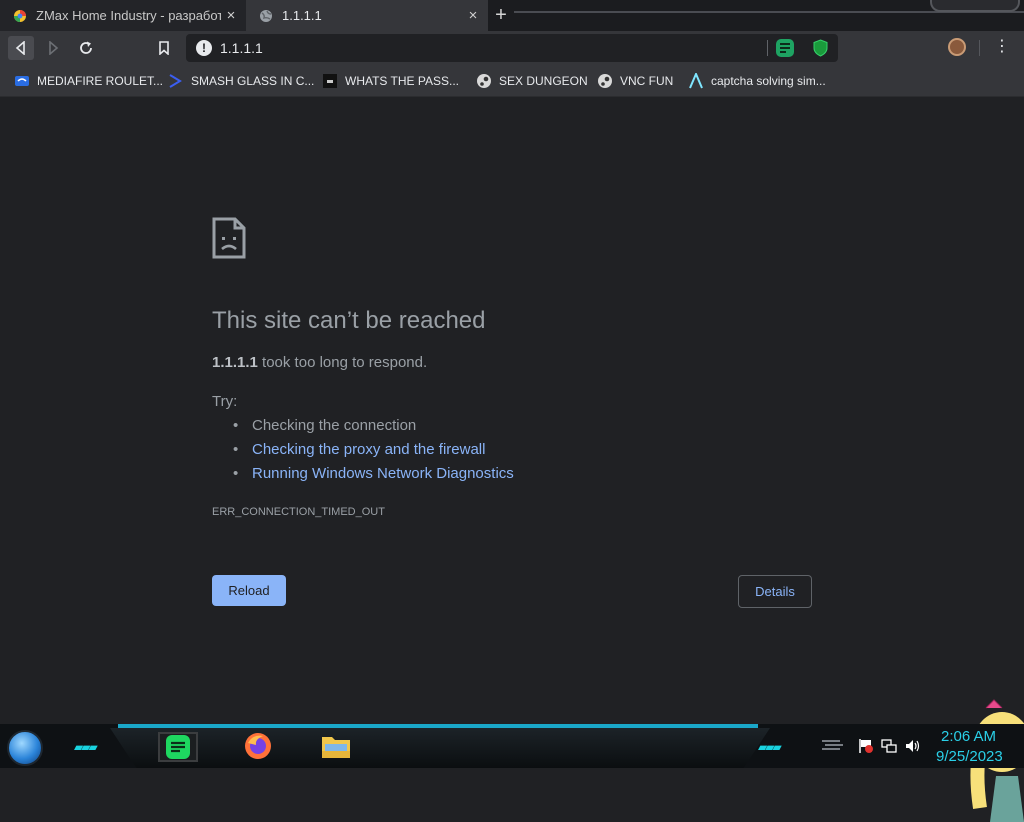  Describe the element at coordinates (330, 81) in the screenshot. I see `dark-app-icon` at that location.